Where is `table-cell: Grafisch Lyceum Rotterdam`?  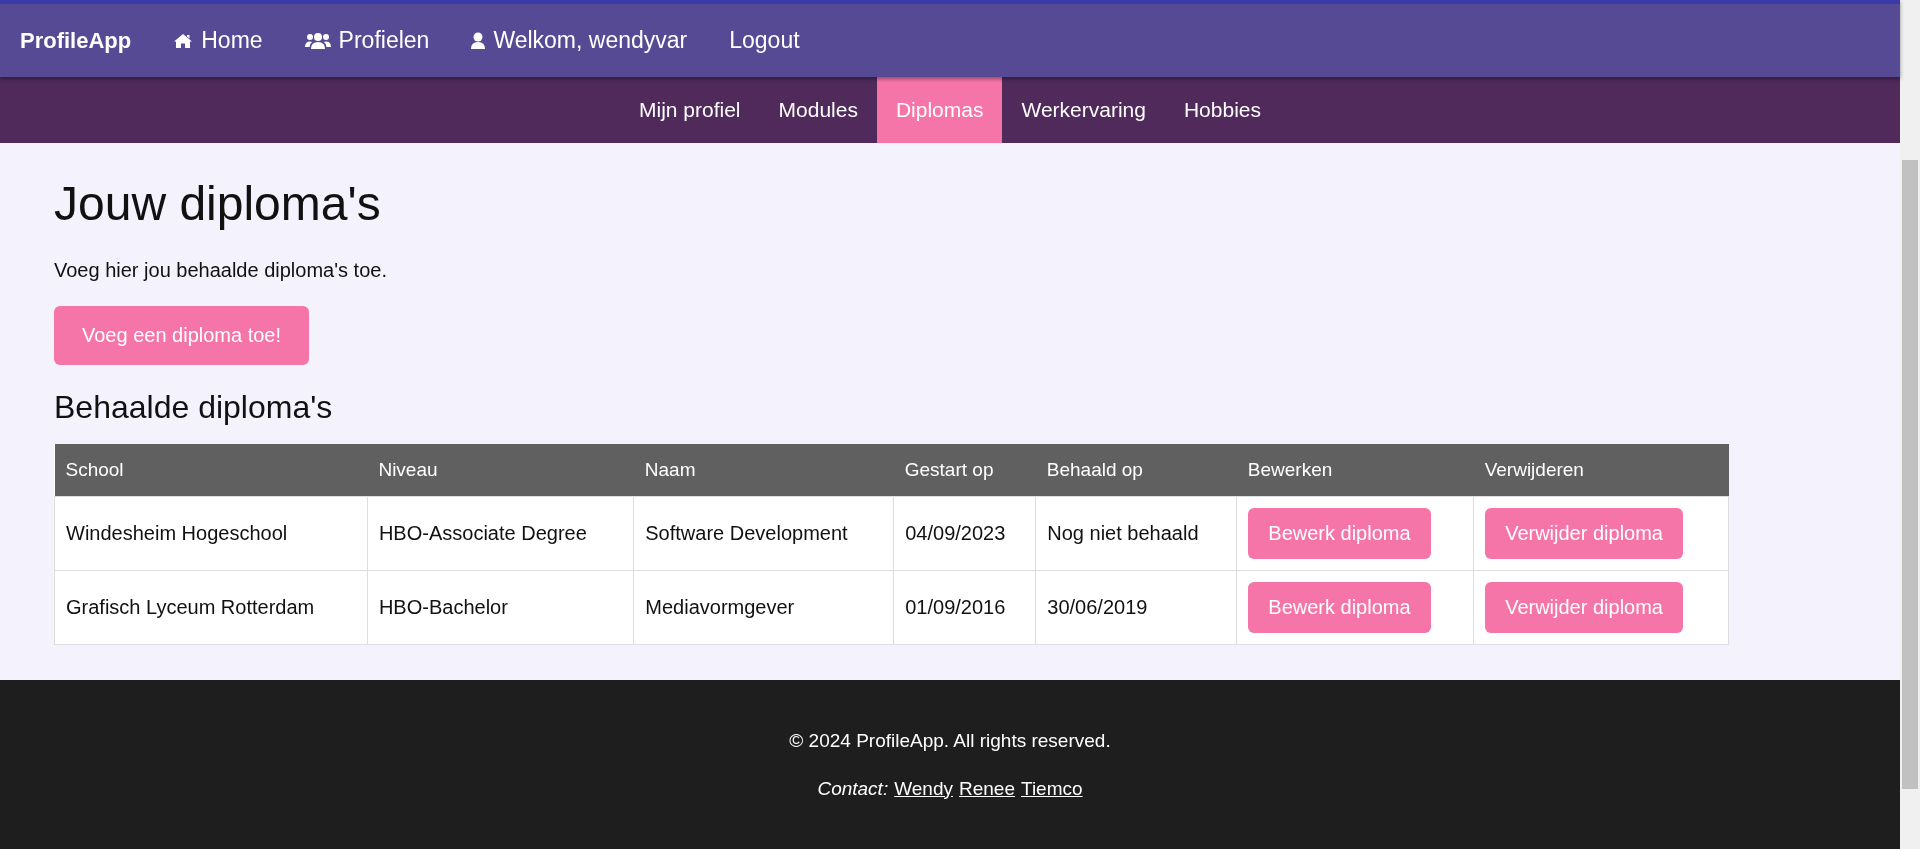
table-cell: Grafisch Lyceum Rotterdam is located at coordinates (211, 607).